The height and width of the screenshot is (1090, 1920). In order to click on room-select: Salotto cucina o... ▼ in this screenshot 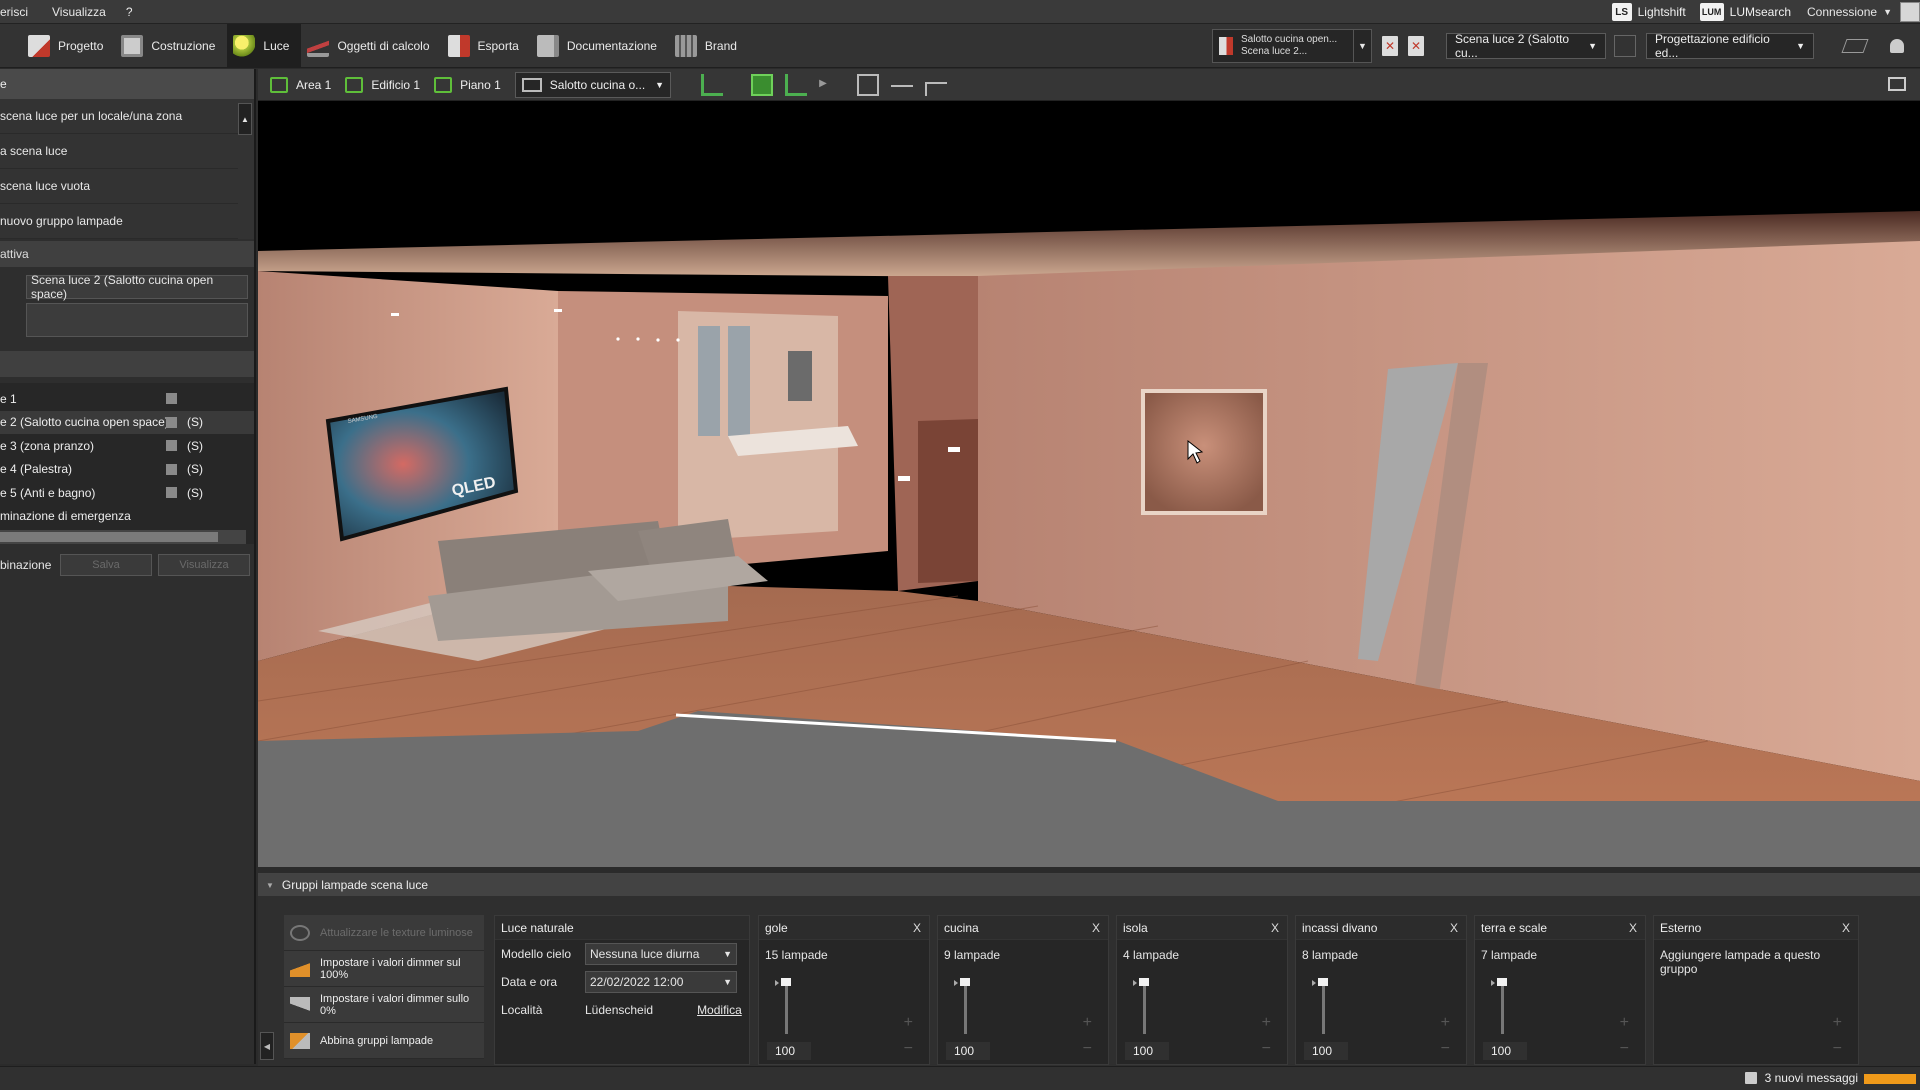, I will do `click(593, 84)`.